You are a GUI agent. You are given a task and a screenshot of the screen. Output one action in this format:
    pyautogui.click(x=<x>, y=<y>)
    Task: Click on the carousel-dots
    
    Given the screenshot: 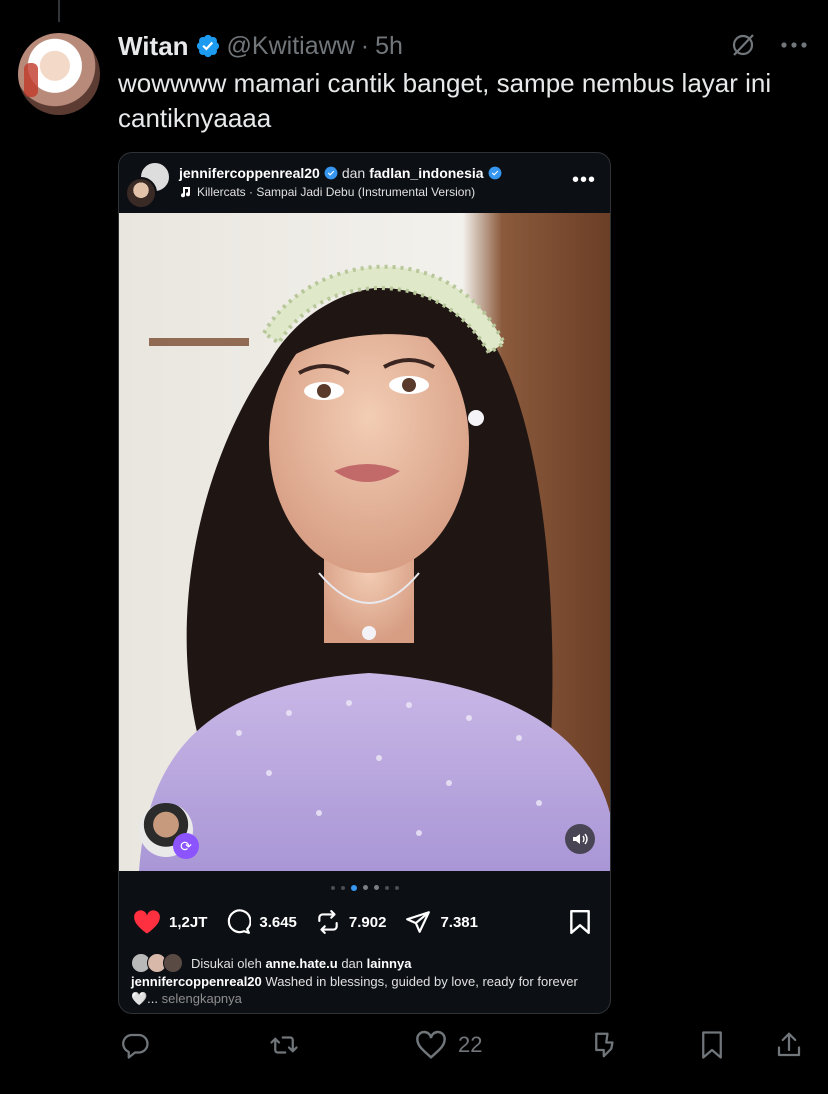 What is the action you would take?
    pyautogui.click(x=364, y=888)
    